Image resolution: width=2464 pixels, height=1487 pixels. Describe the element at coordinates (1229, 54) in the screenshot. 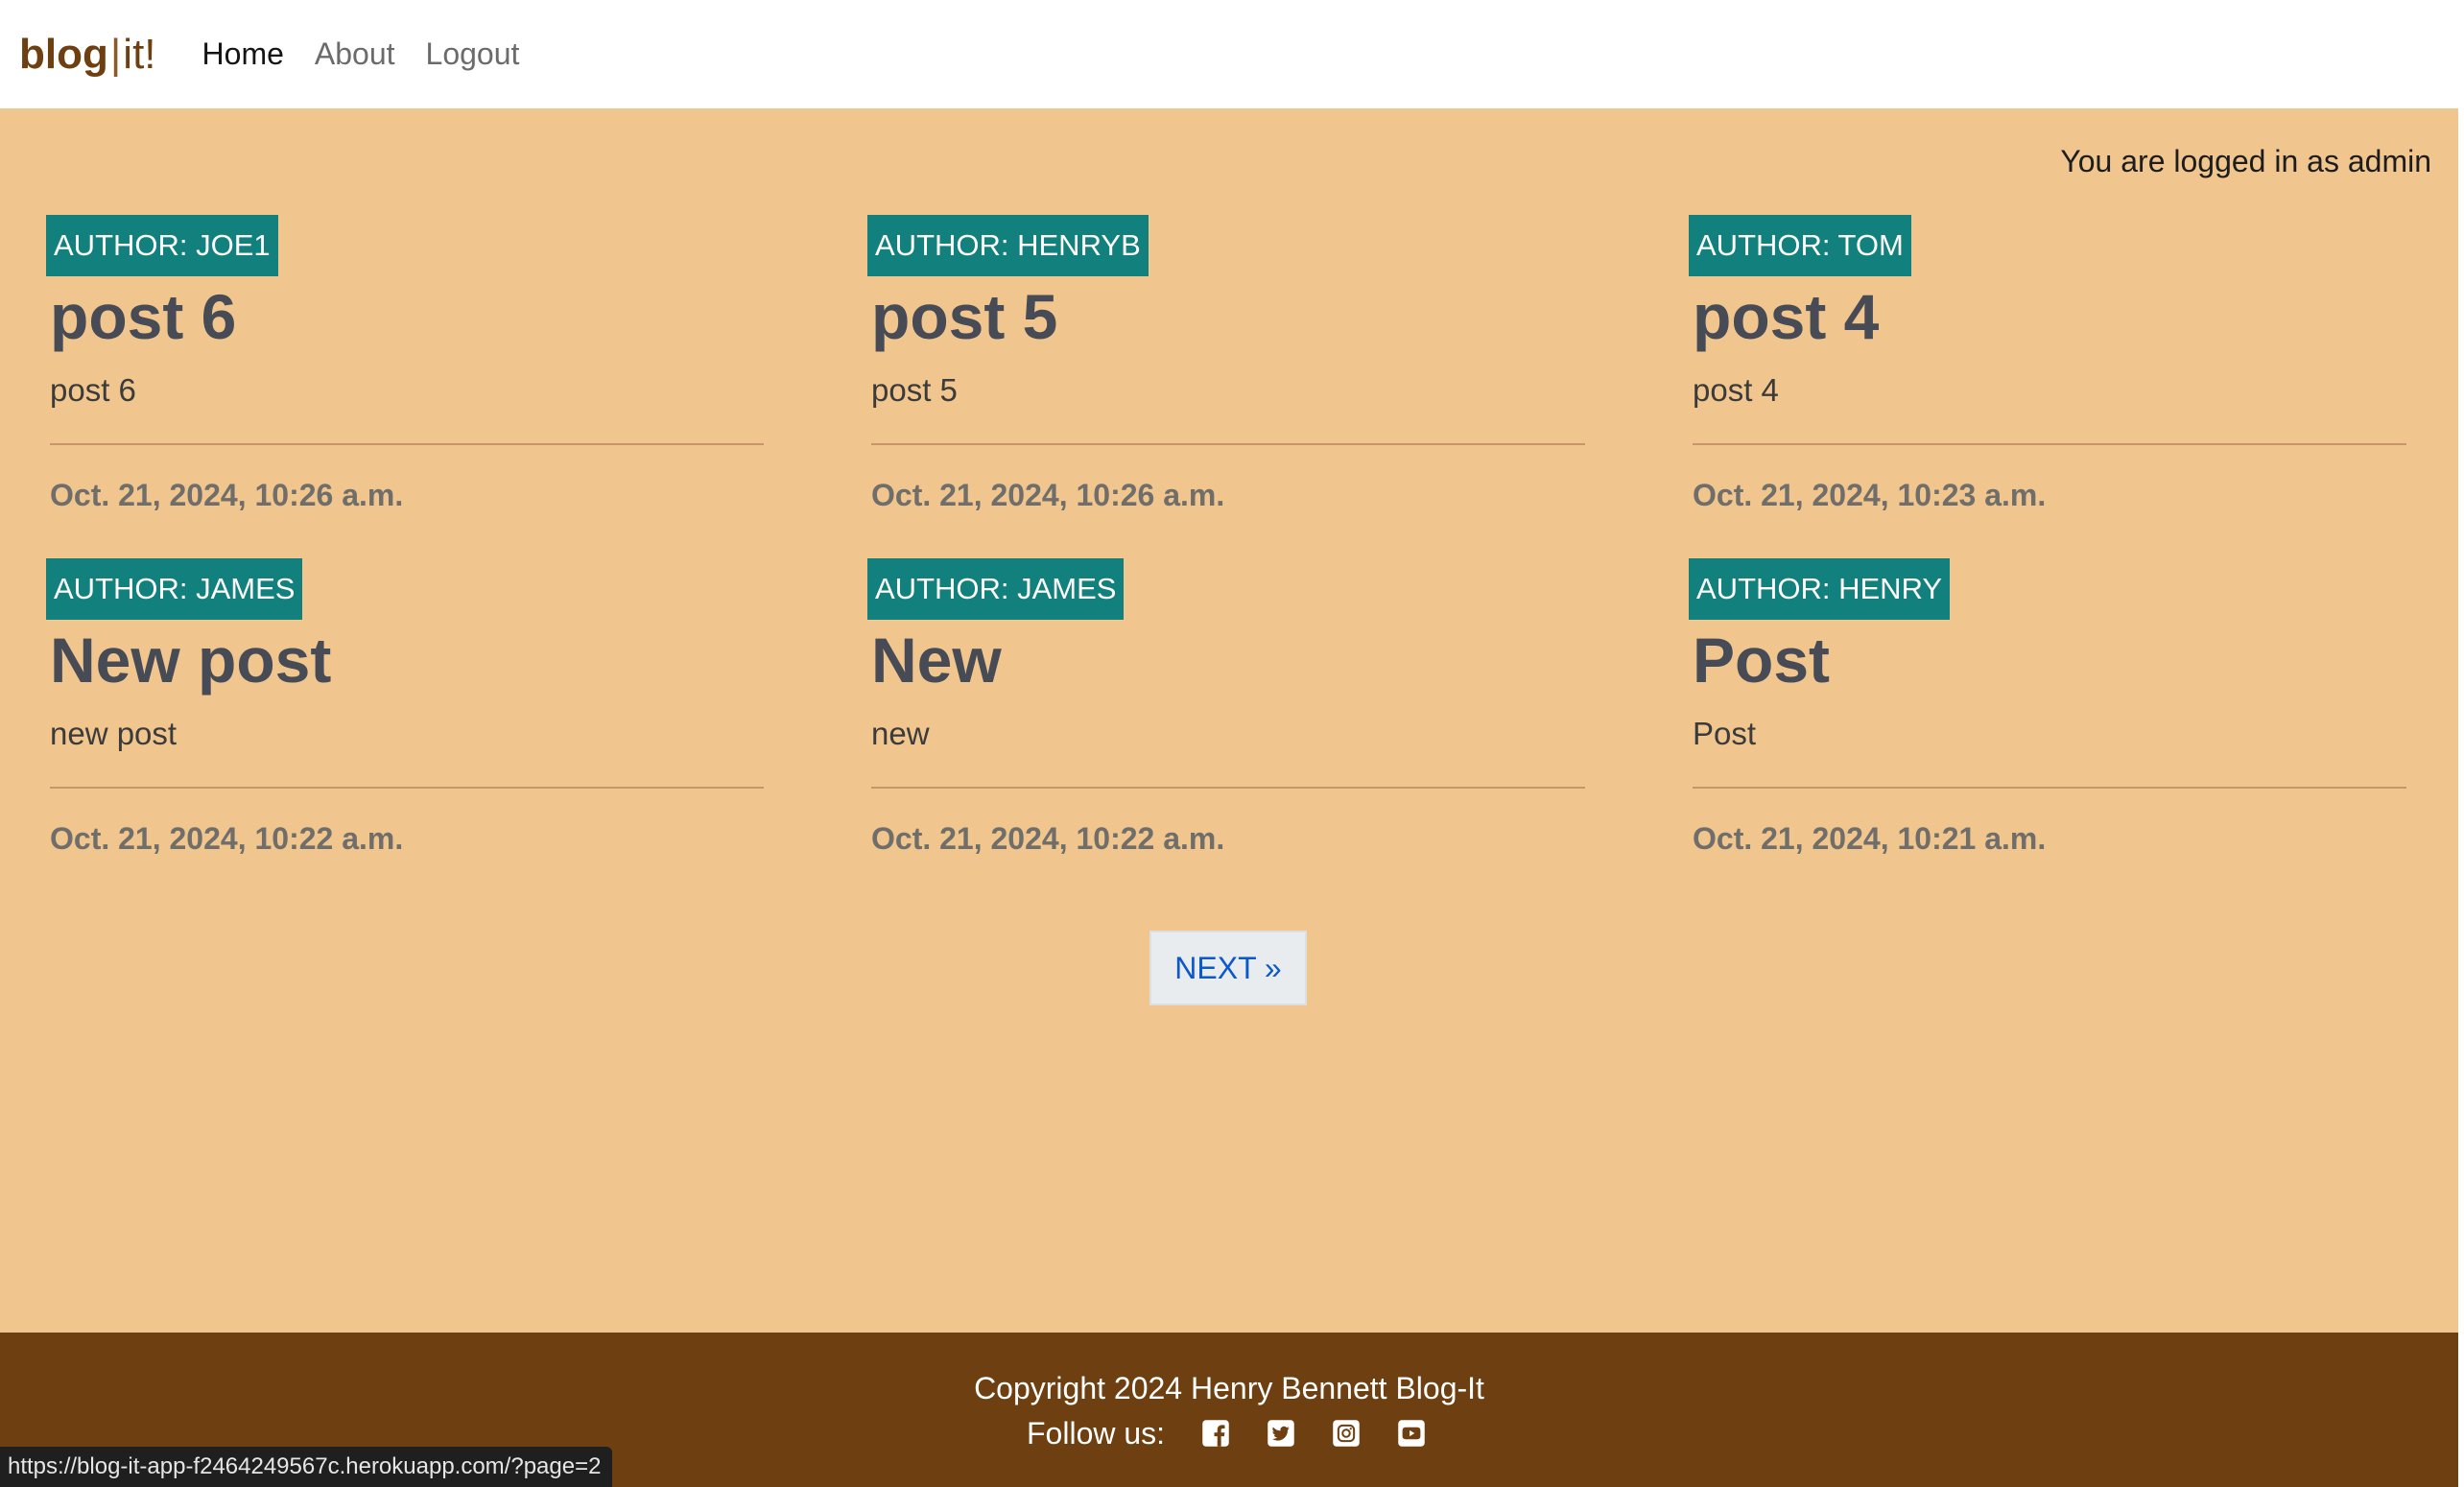

I see `navbar: blog | it! Home About Logout` at that location.